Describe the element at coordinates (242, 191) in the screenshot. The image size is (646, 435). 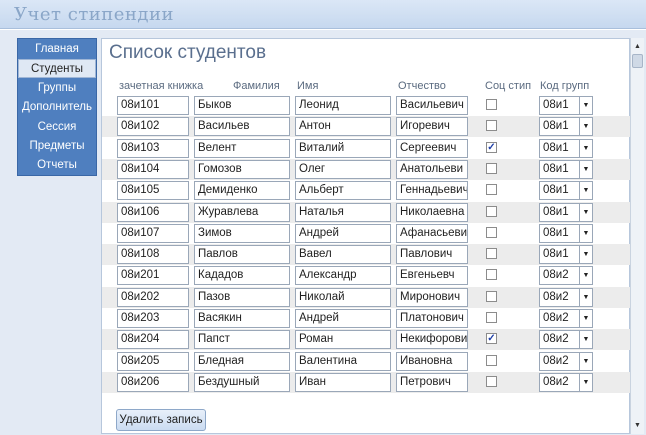
I see `last-name-field: Демиденко` at that location.